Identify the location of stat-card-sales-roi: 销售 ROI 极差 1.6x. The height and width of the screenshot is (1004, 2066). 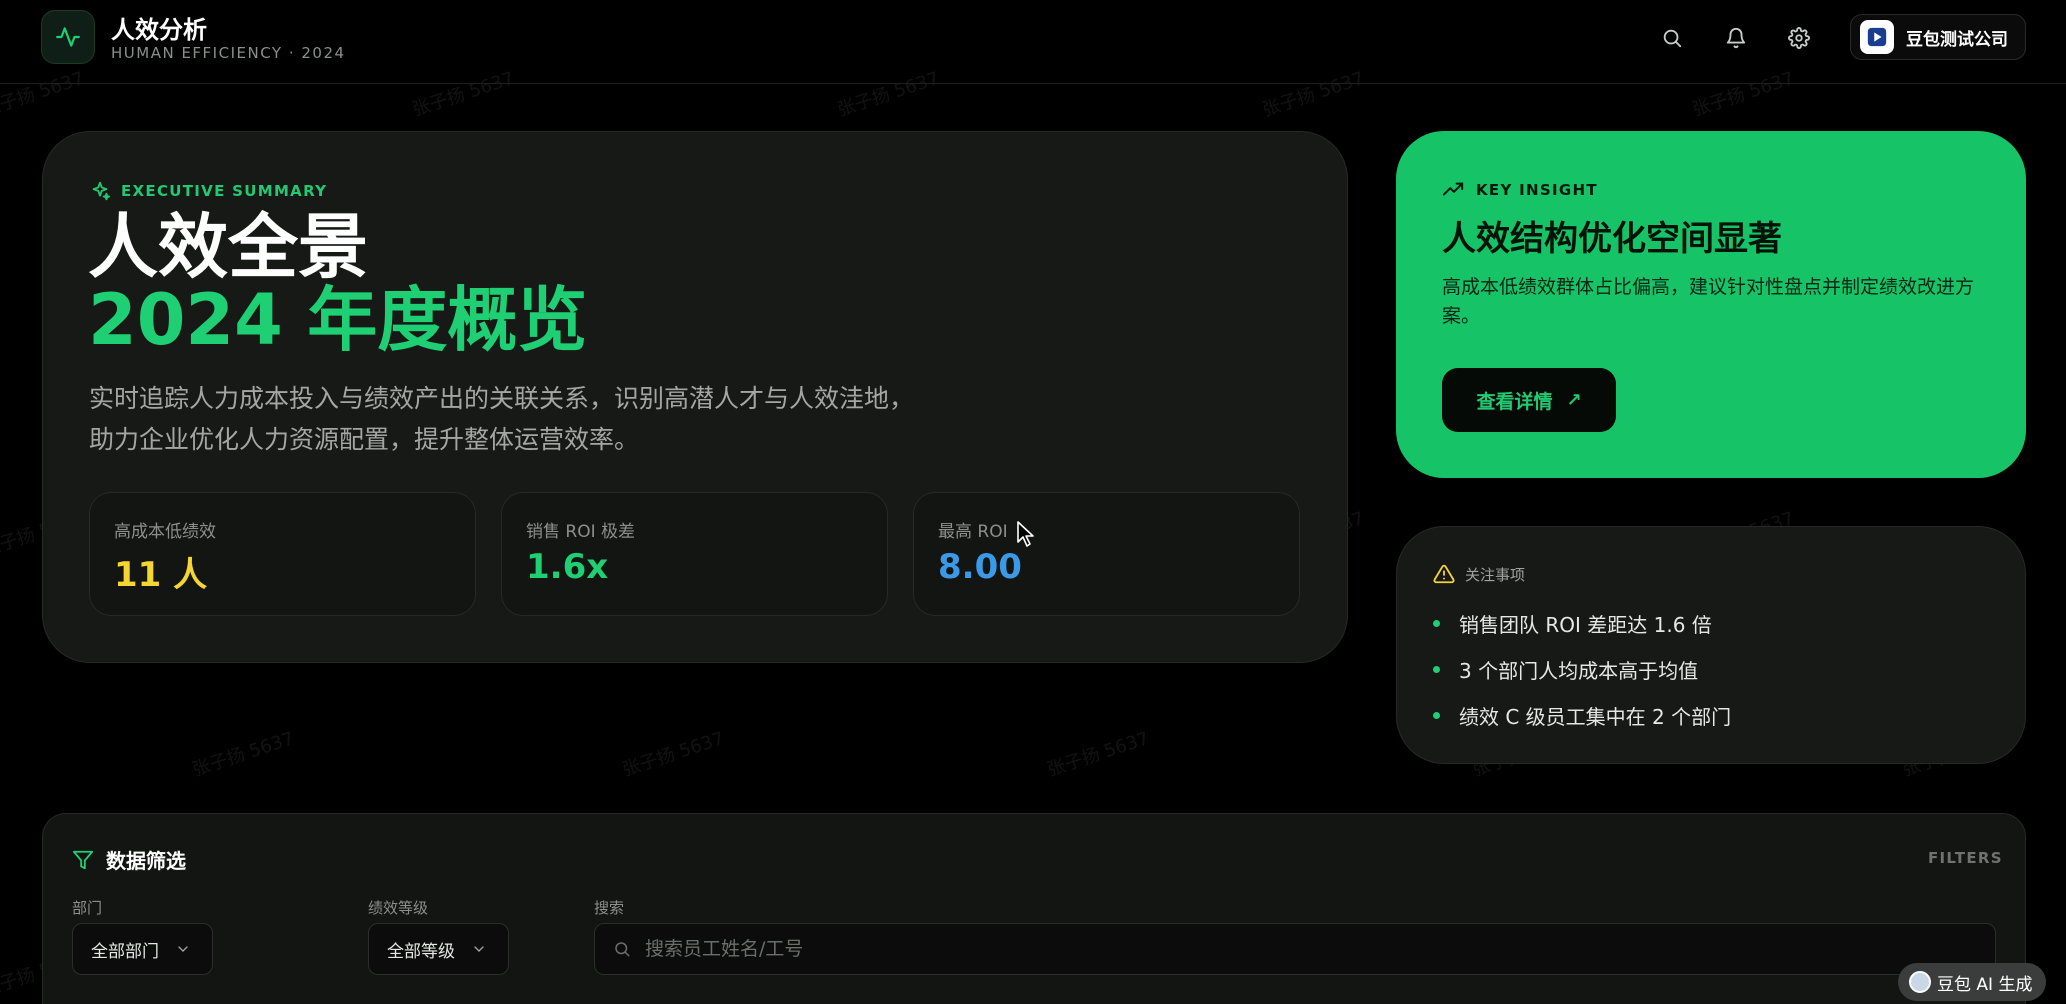
(694, 554).